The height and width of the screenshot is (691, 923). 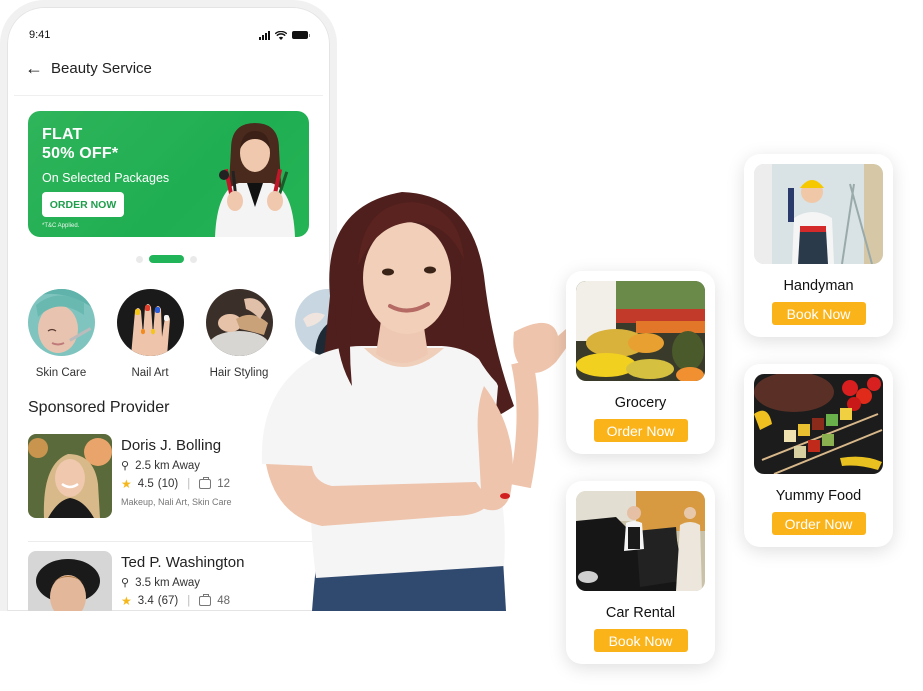 I want to click on service-name: Car Rental, so click(x=640, y=613).